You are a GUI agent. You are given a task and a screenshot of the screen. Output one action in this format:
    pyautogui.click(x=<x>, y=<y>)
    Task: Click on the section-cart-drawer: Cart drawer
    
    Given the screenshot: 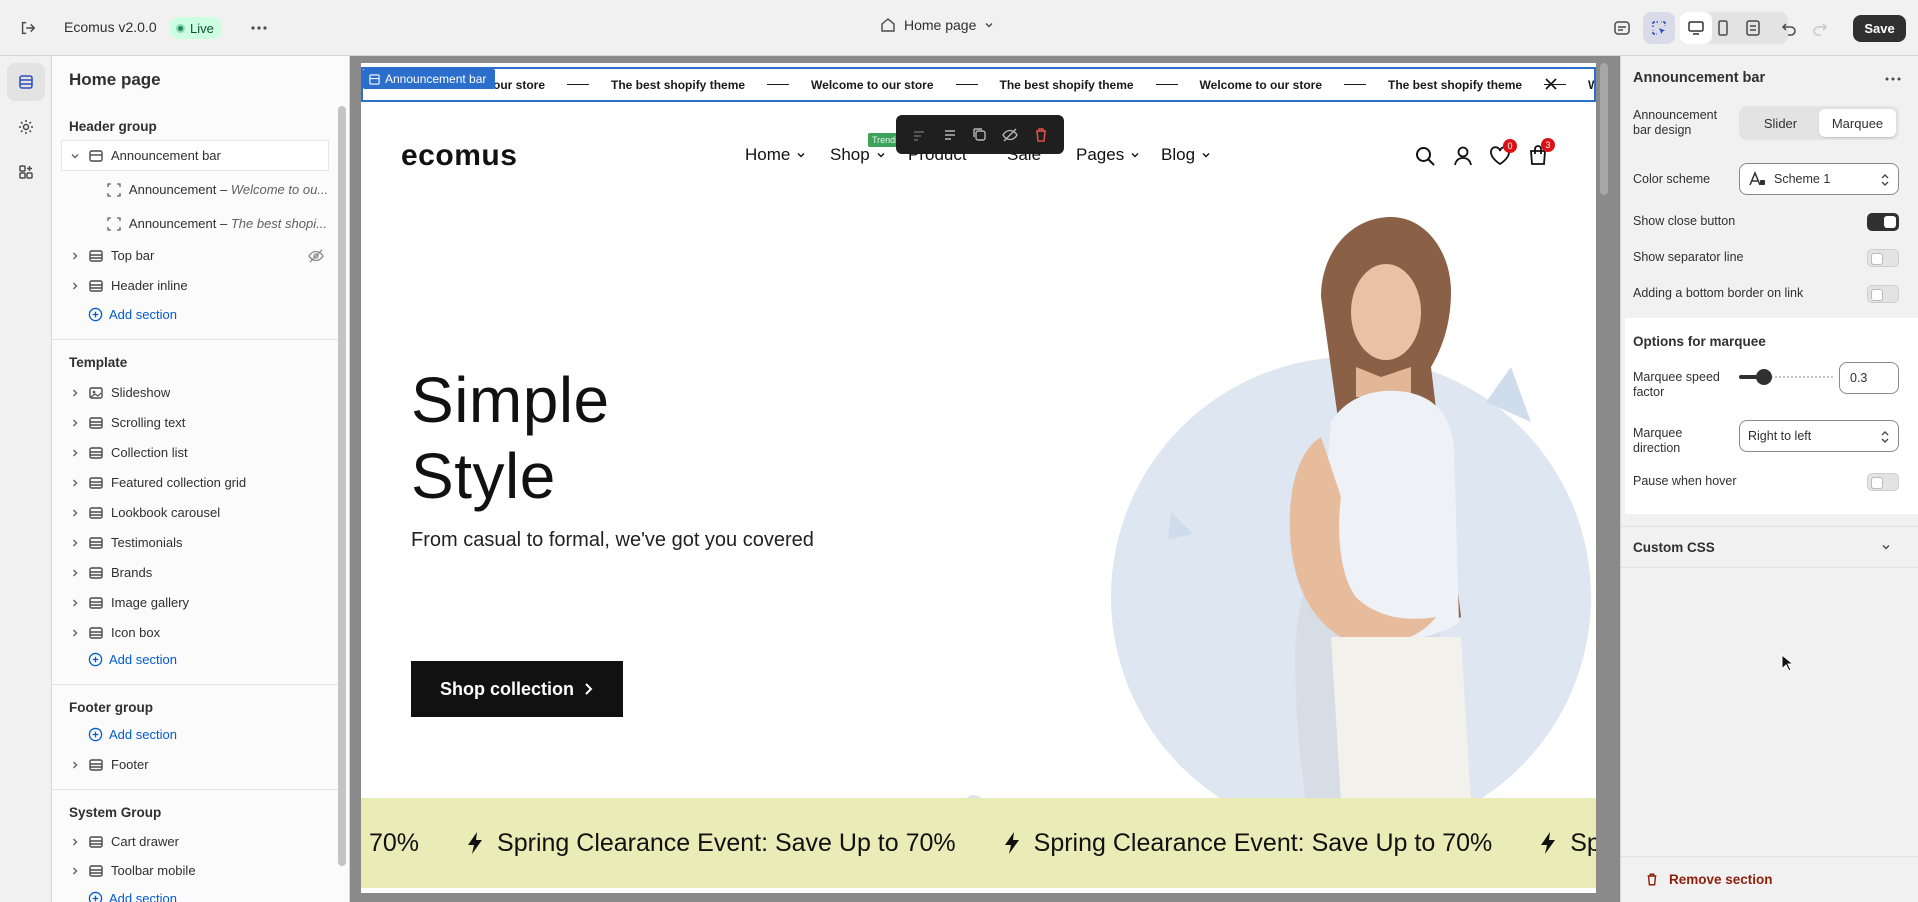 What is the action you would take?
    pyautogui.click(x=195, y=841)
    